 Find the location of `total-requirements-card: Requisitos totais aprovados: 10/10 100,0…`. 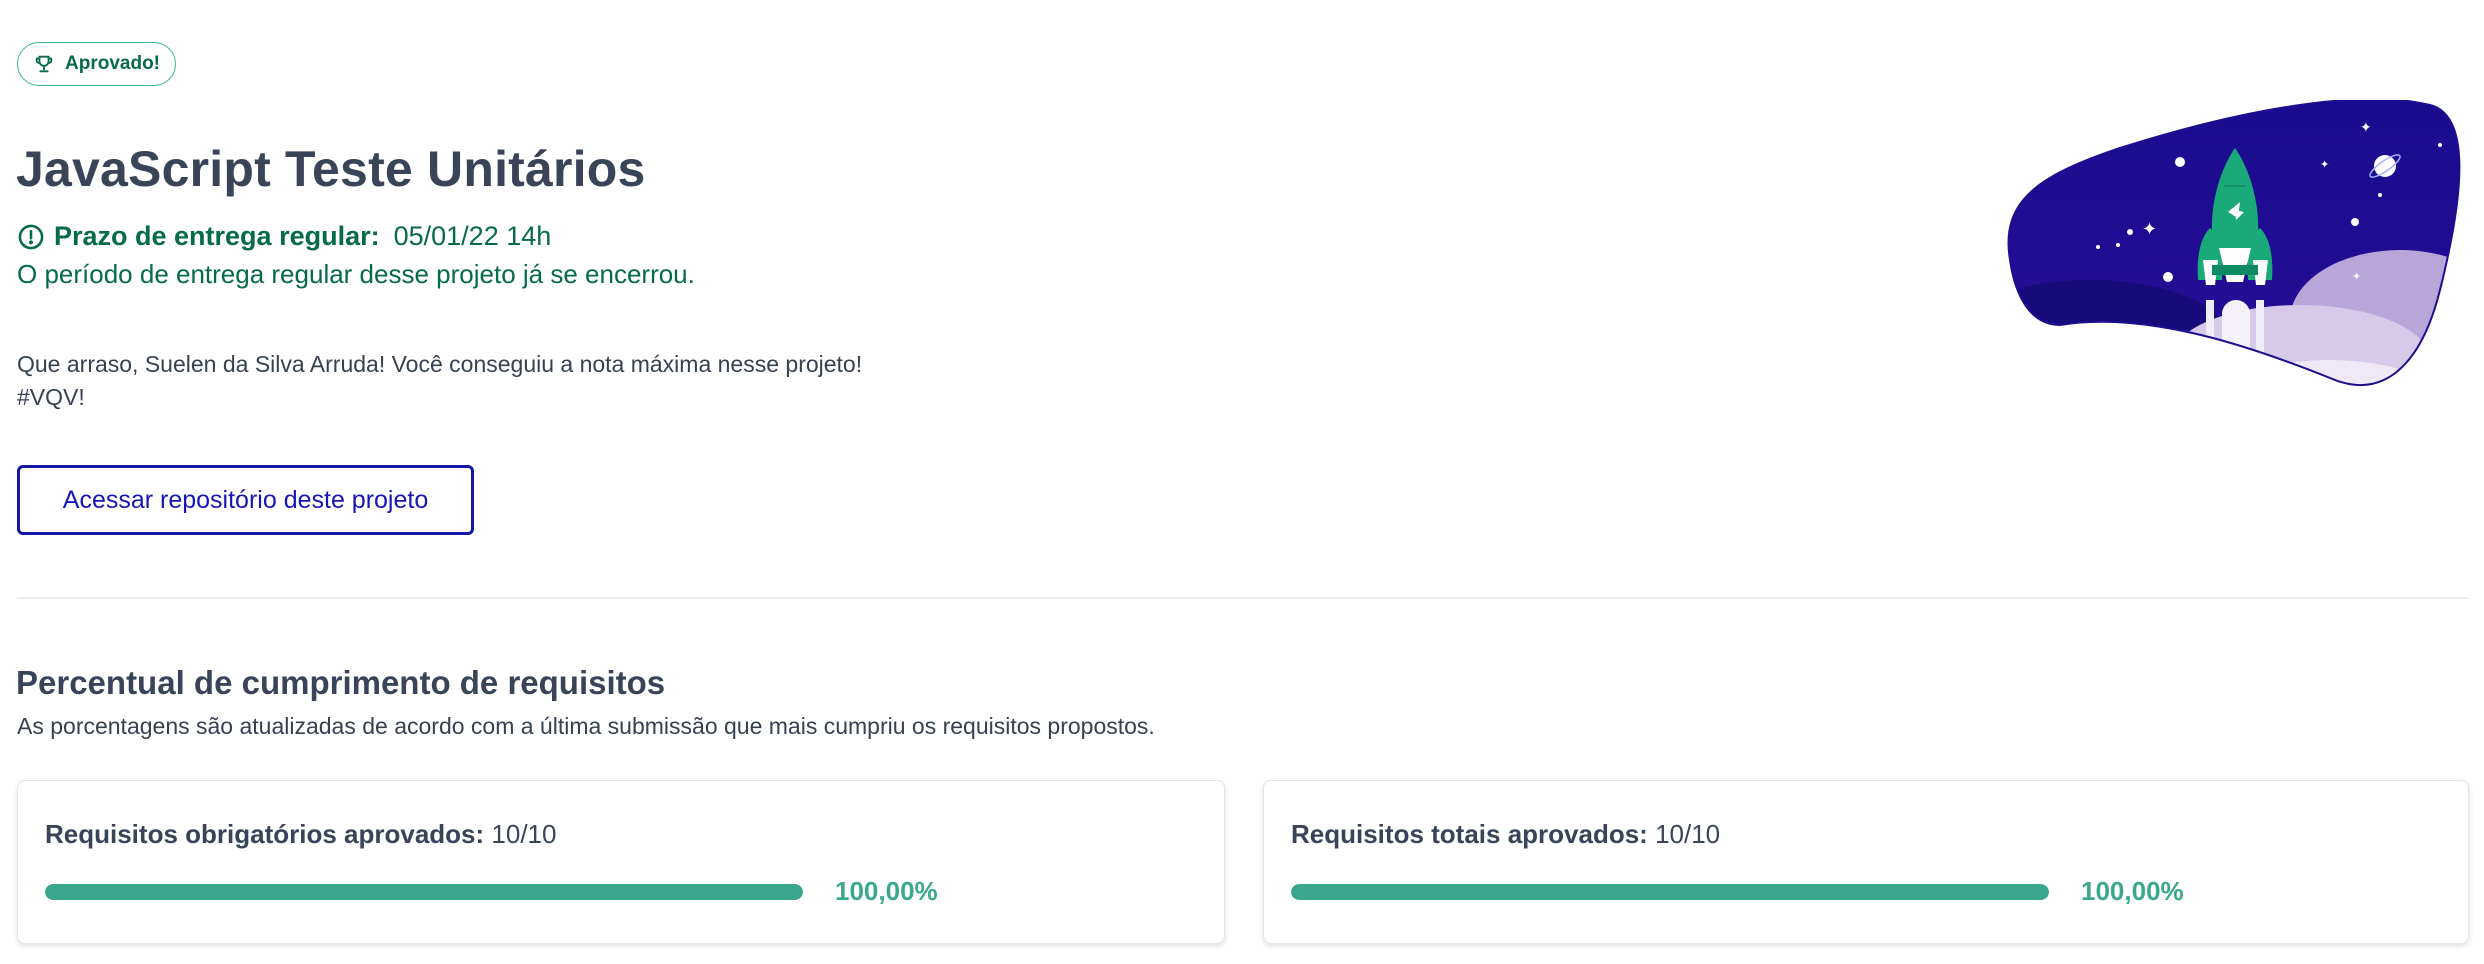

total-requirements-card: Requisitos totais aprovados: 10/10 100,0… is located at coordinates (1866, 862).